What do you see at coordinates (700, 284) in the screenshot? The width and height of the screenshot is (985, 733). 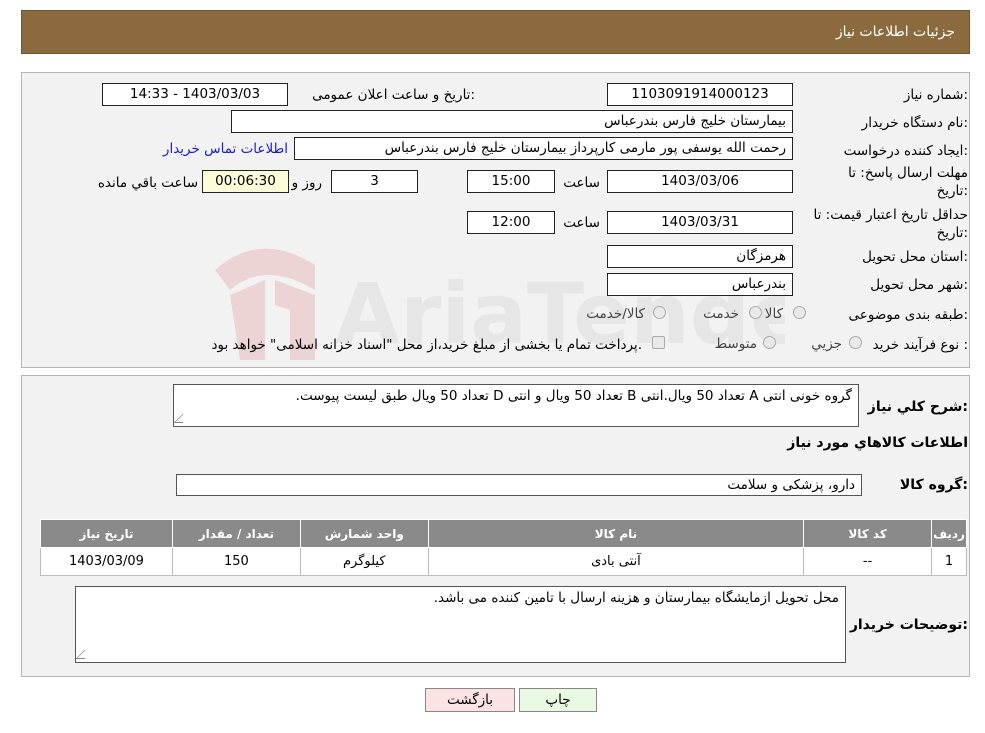 I see `city-field: بندرعباس` at bounding box center [700, 284].